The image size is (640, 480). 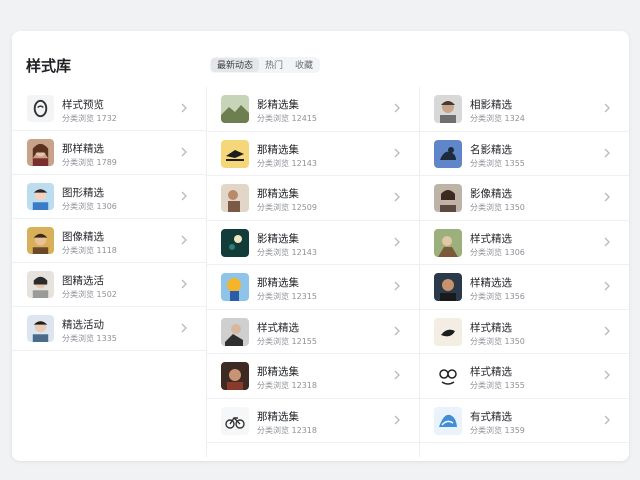 I want to click on list-item: 名影精选 分类浏览 1355, so click(x=524, y=154).